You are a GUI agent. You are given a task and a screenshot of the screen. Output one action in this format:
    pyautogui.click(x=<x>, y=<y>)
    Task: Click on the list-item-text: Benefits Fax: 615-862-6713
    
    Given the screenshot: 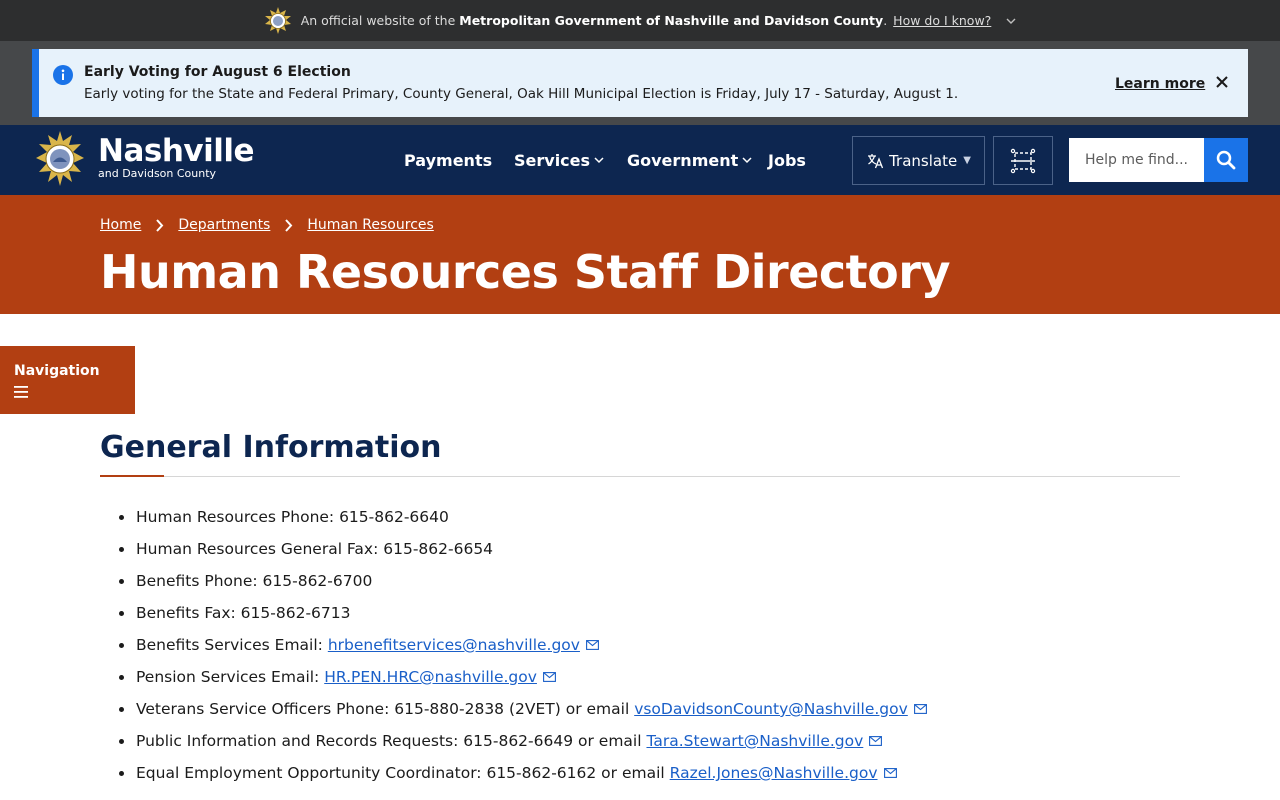 What is the action you would take?
    pyautogui.click(x=243, y=613)
    